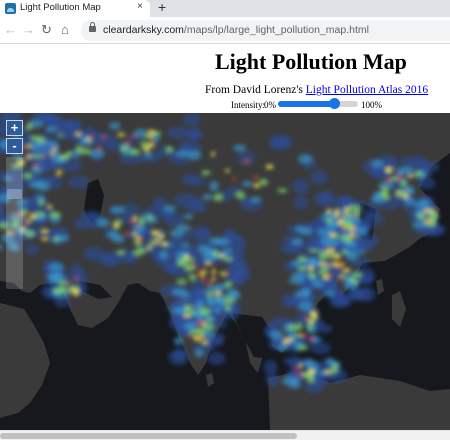 The height and width of the screenshot is (440, 450). Describe the element at coordinates (75, 8) in the screenshot. I see `tab-light-pollution-map: Light Pollution Map ×` at that location.